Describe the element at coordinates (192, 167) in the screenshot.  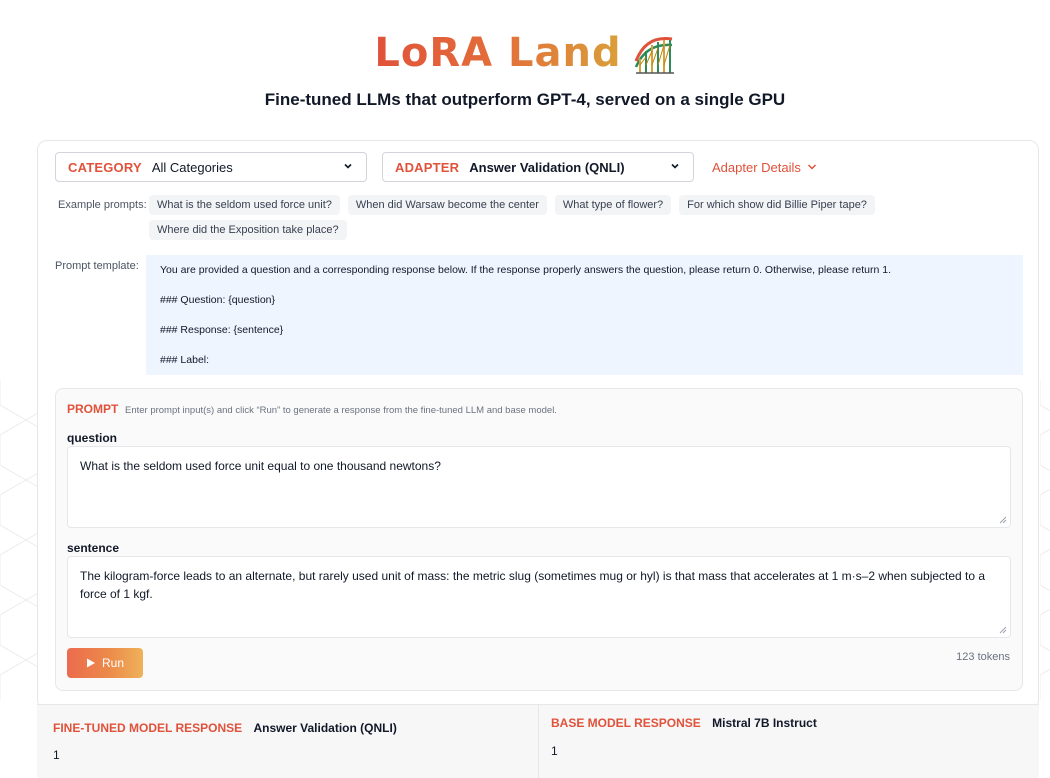
I see `category-value: All Categories` at that location.